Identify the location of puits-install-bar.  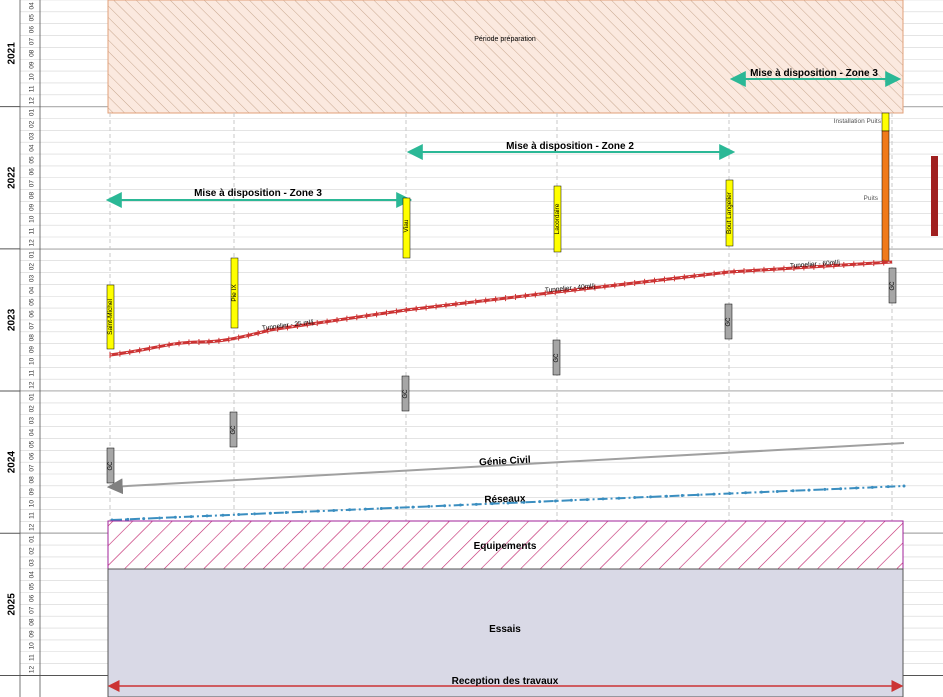
(885, 122).